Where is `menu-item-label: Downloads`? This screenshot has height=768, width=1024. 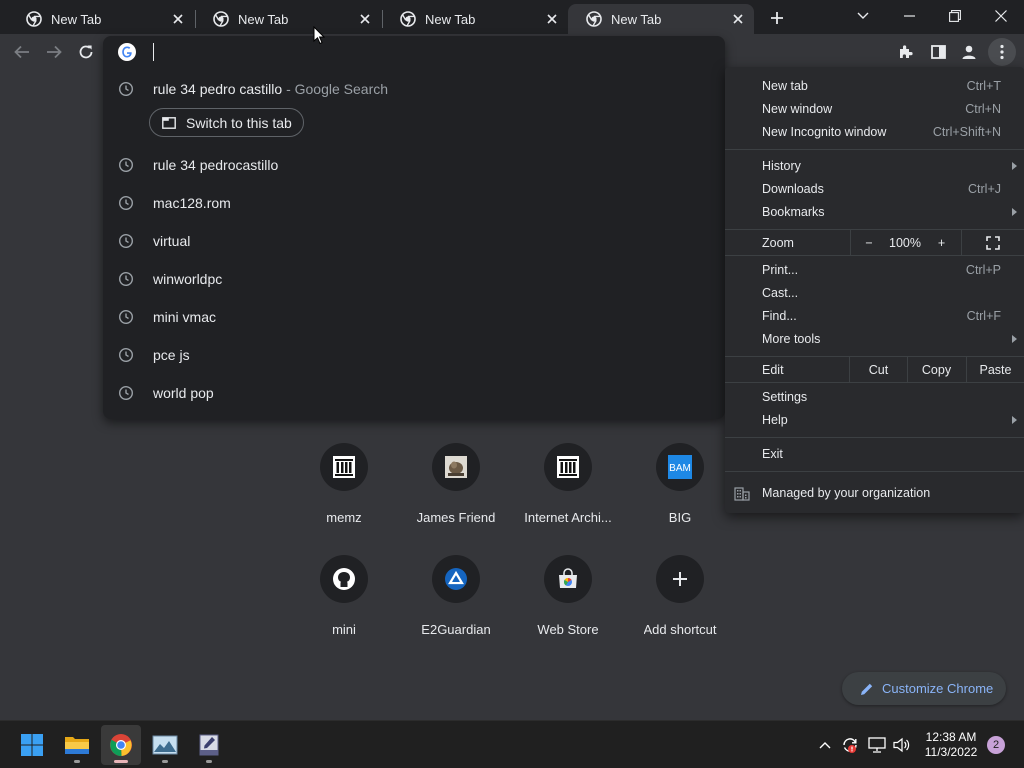
menu-item-label: Downloads is located at coordinates (793, 189).